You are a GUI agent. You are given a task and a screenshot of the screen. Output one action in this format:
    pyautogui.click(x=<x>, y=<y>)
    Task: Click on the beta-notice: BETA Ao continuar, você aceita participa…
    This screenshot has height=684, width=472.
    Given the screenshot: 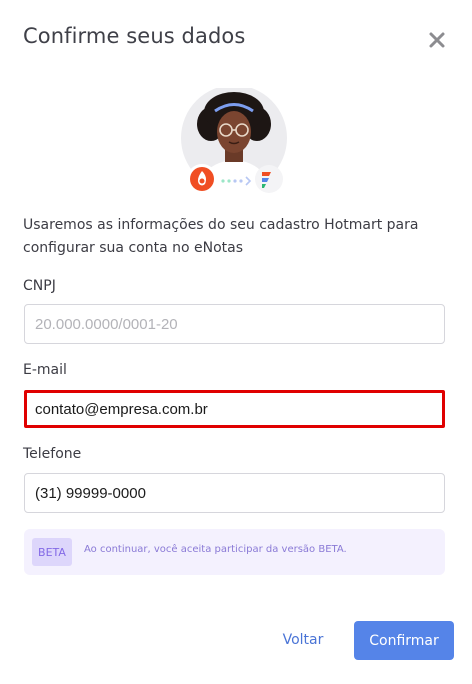 What is the action you would take?
    pyautogui.click(x=234, y=552)
    